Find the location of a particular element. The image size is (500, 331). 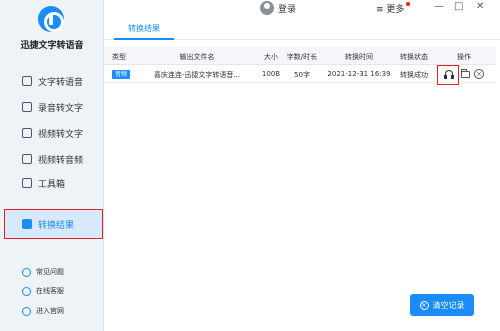

text-to-speech-icon is located at coordinates (27, 81).